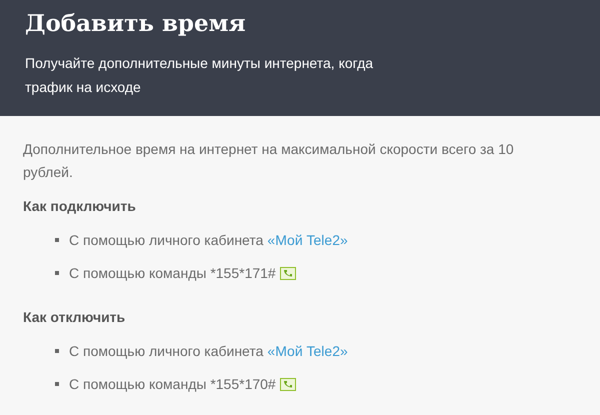 The height and width of the screenshot is (415, 600). What do you see at coordinates (199, 75) in the screenshot?
I see `page-subtitle: Получайте дополнительные минуты интернета, когда трафик на исходе` at bounding box center [199, 75].